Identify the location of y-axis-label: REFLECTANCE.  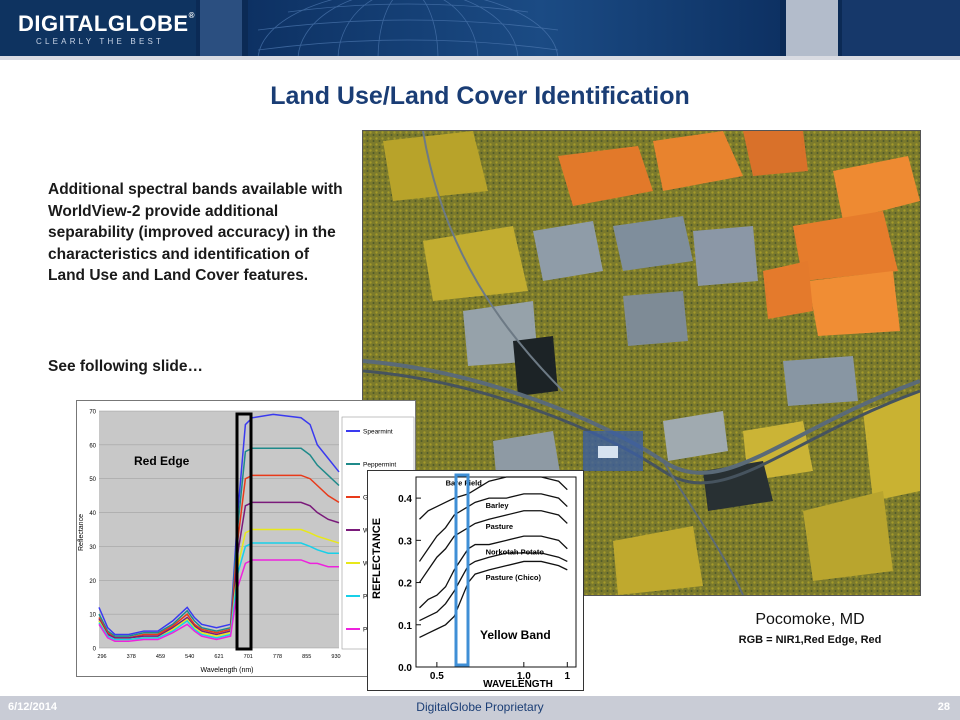
(377, 558).